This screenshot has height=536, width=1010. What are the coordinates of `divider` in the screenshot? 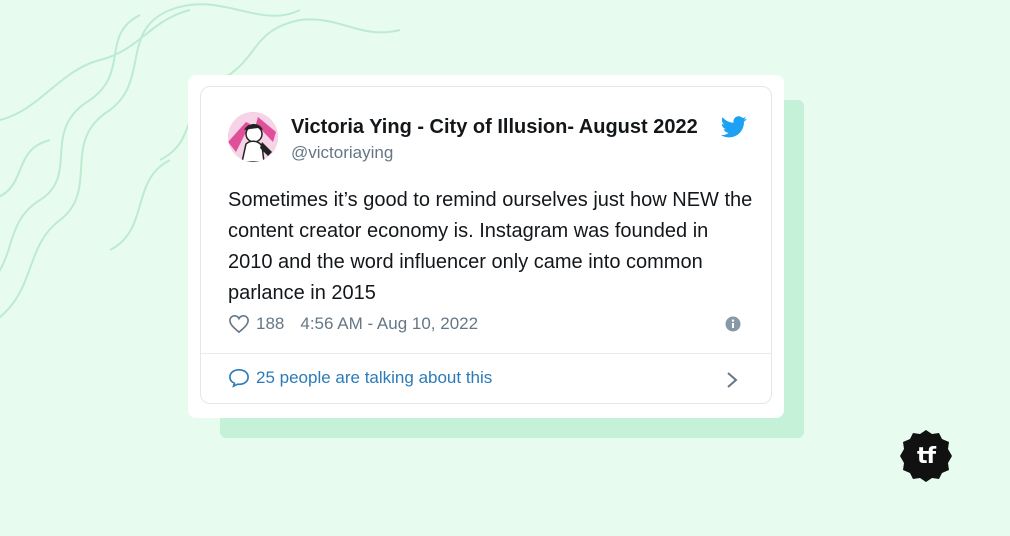 It's located at (486, 353).